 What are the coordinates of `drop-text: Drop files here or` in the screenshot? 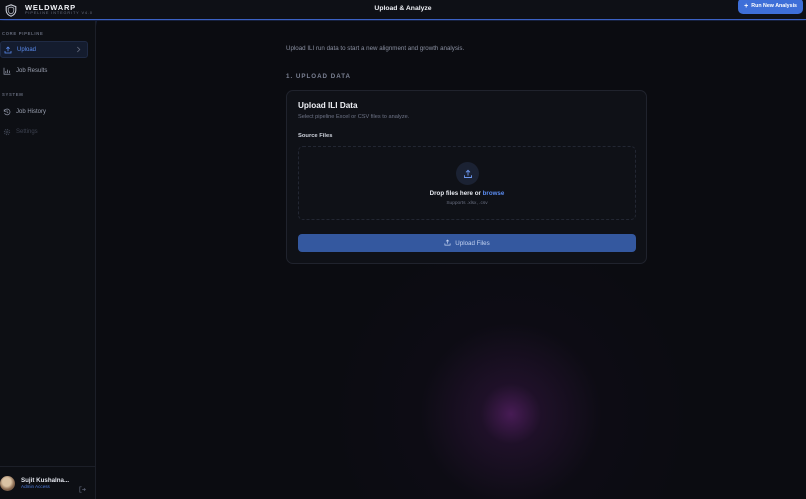 It's located at (455, 193).